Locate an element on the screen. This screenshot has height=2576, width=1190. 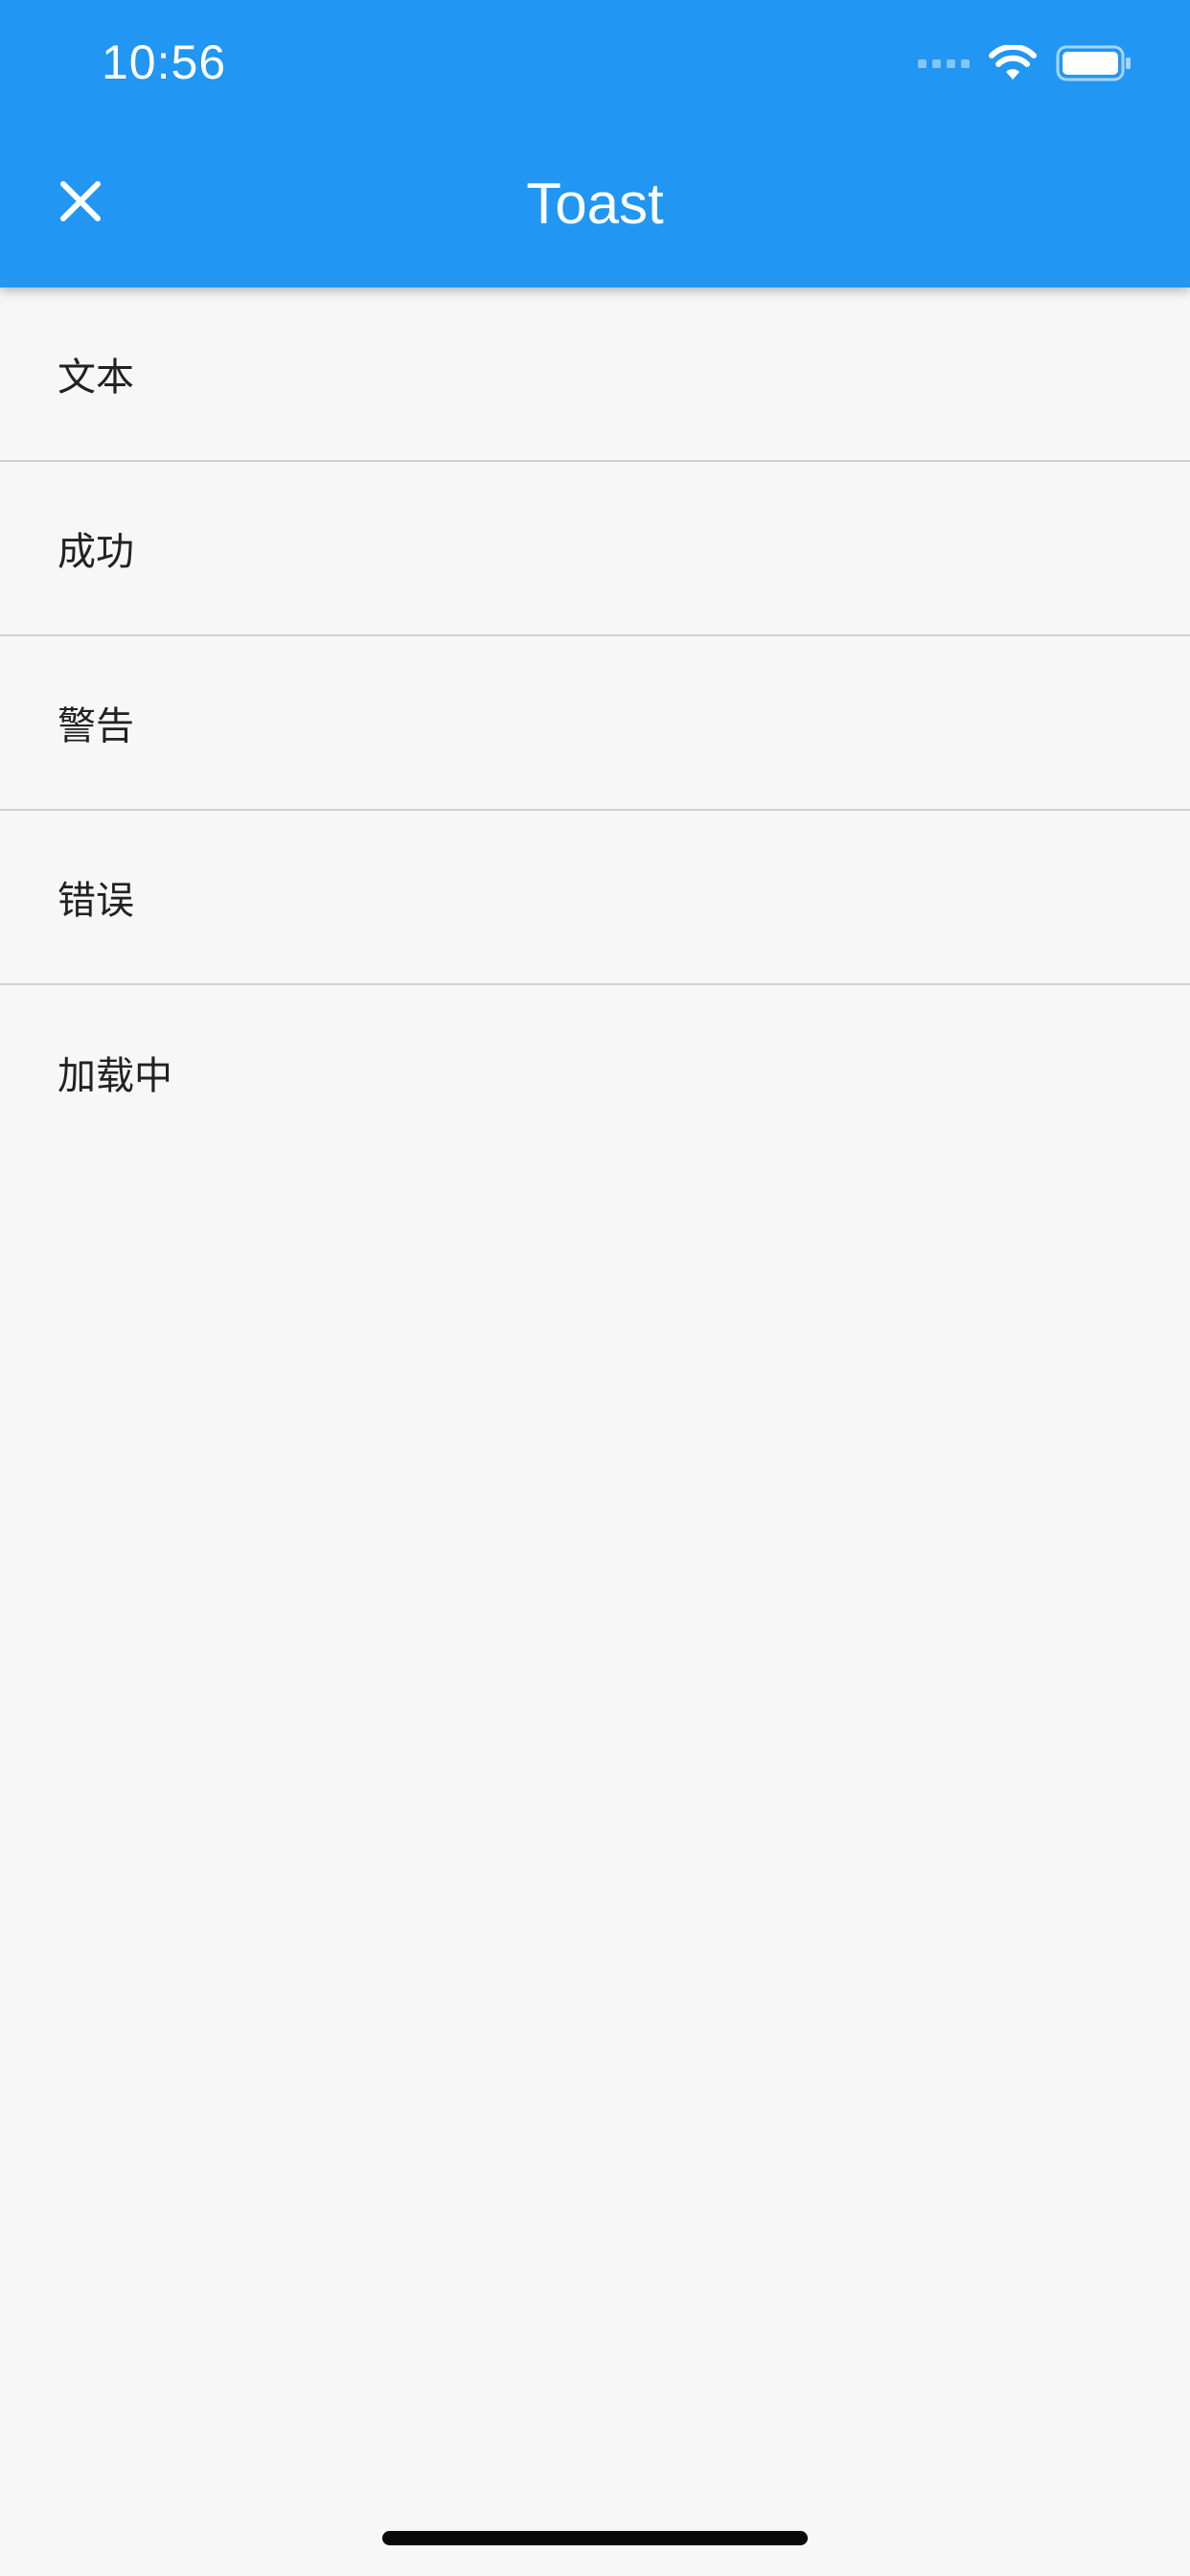
battery-icon is located at coordinates (1094, 63).